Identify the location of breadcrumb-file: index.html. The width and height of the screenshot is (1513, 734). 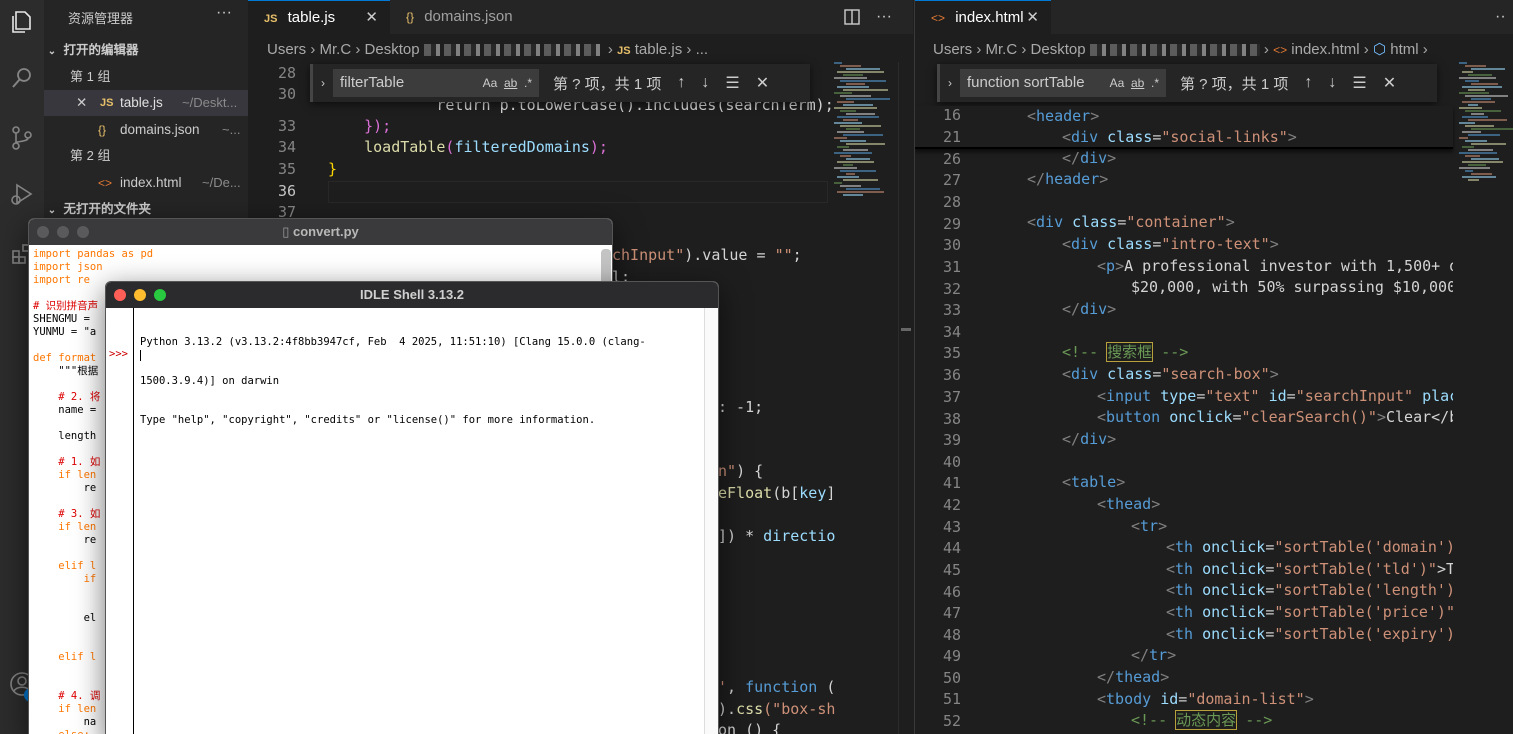
(1325, 49).